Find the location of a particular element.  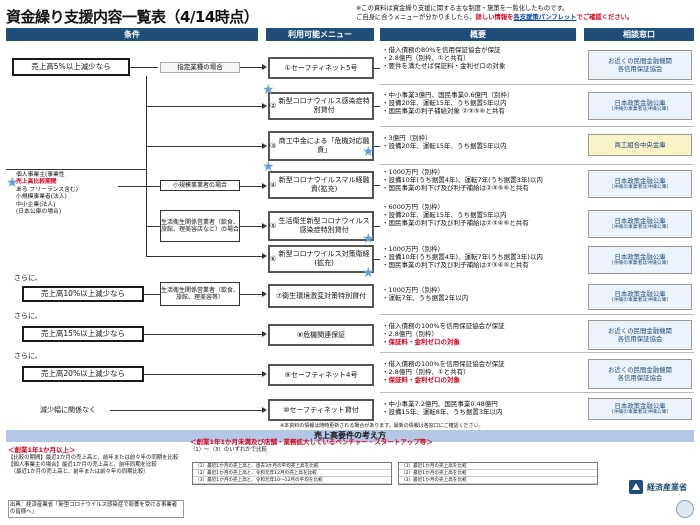

menu-crisis-guarantee: ⑧ 危機関連保証 is located at coordinates (321, 335).